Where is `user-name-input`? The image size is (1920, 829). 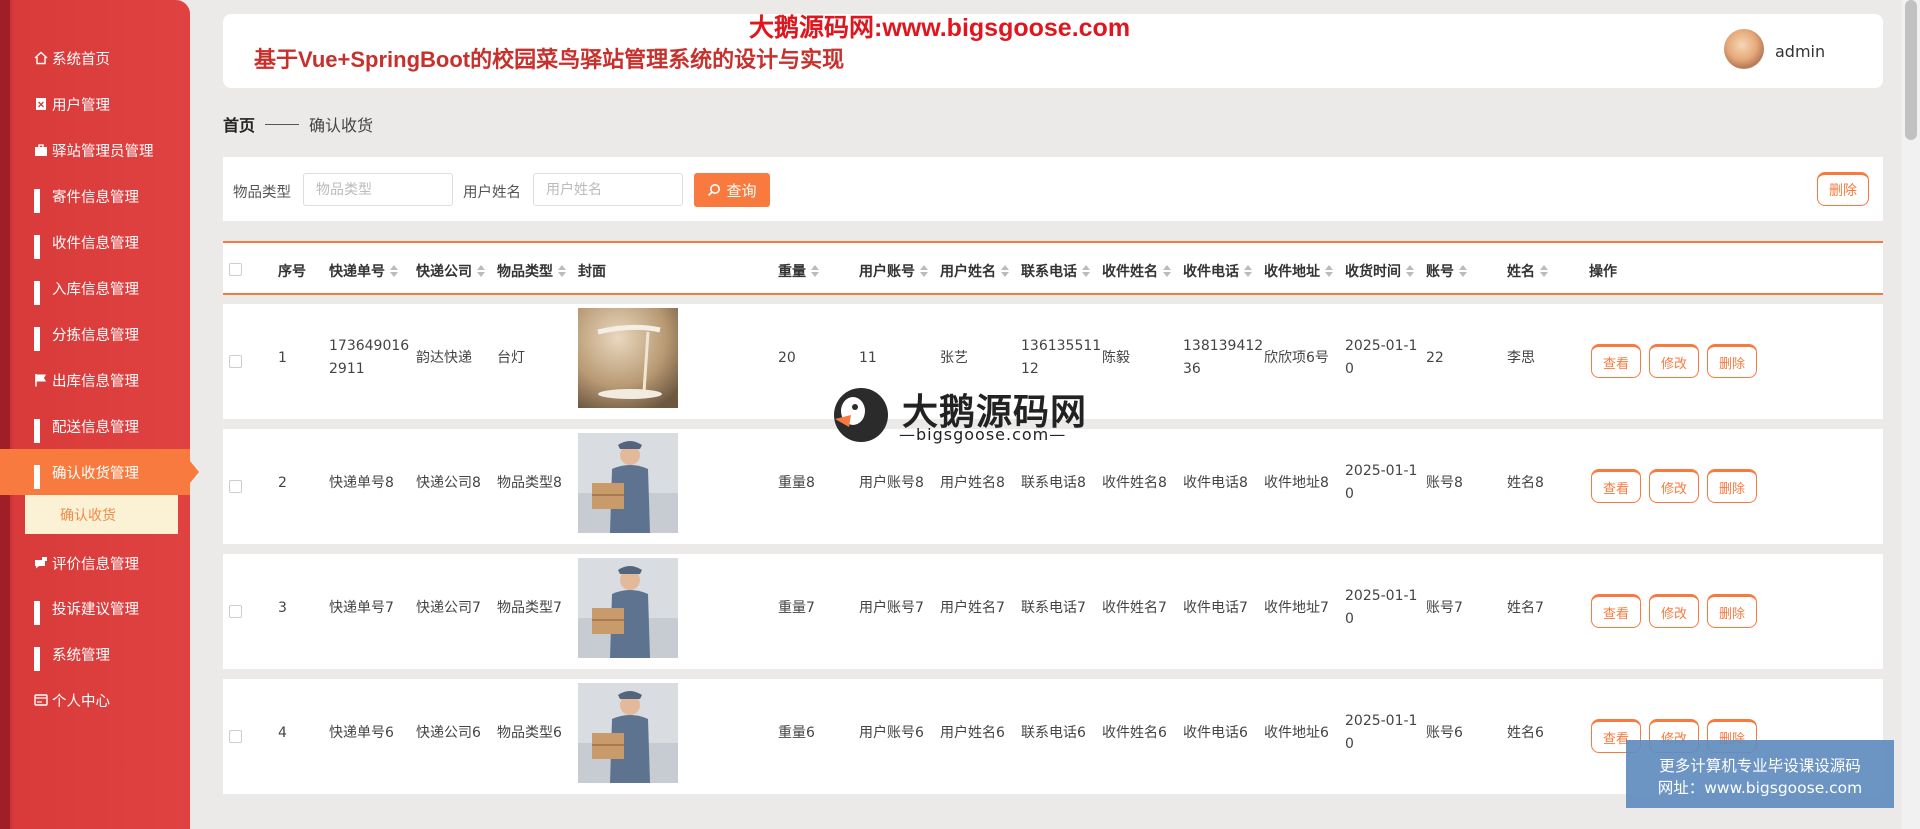 user-name-input is located at coordinates (608, 189).